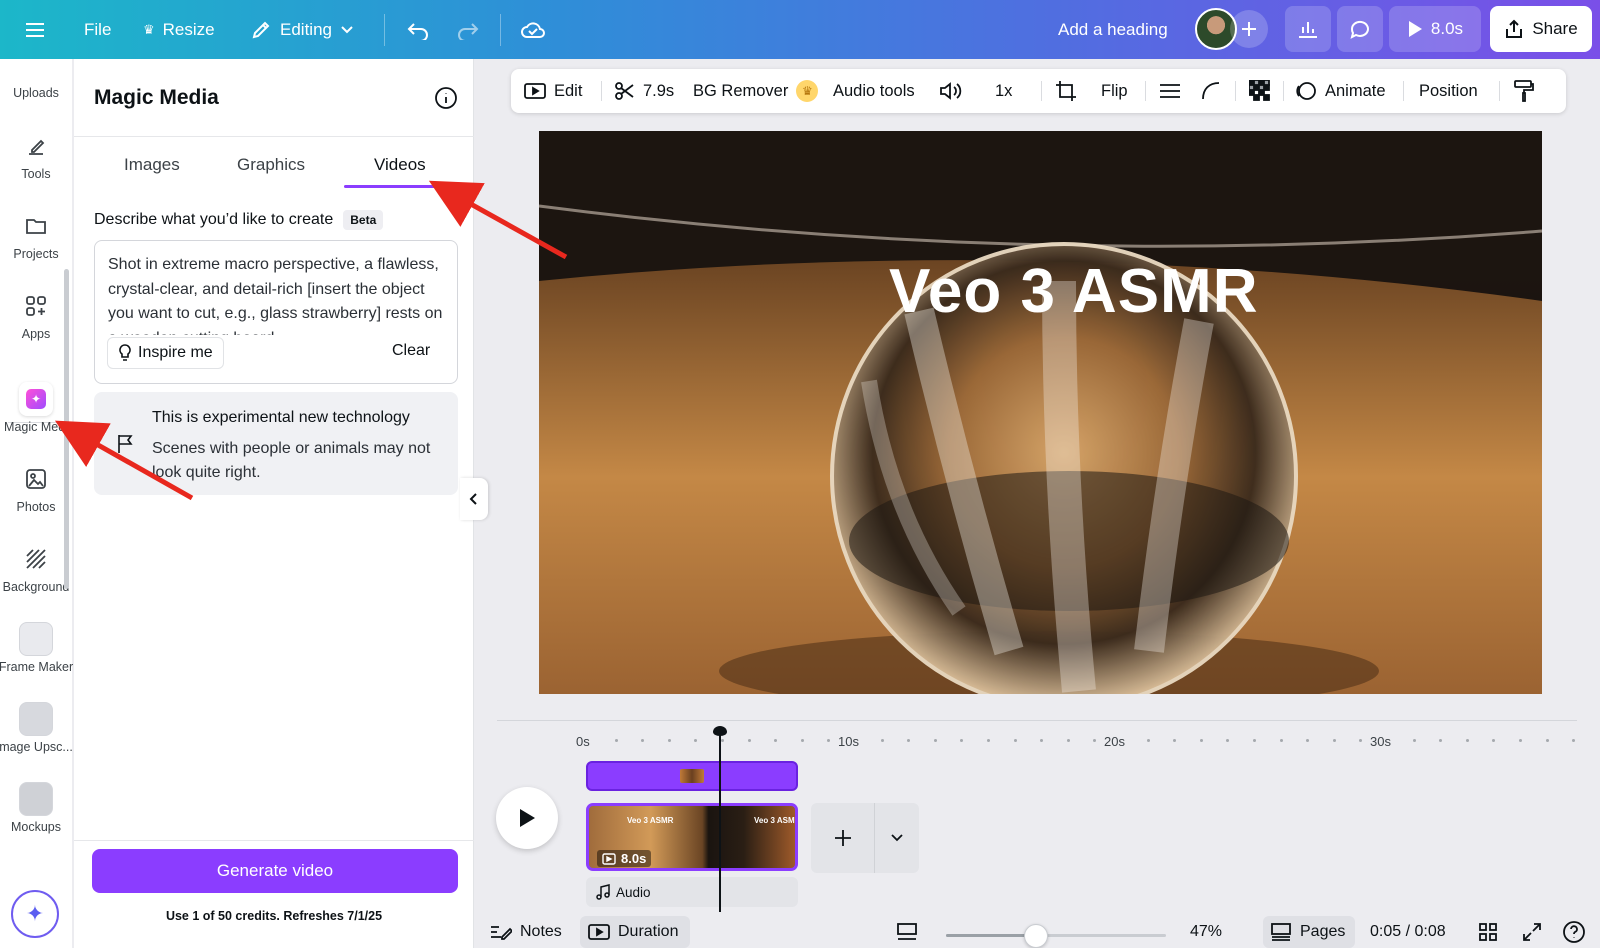 The width and height of the screenshot is (1600, 948). I want to click on trim-button: 7.9s, so click(644, 91).